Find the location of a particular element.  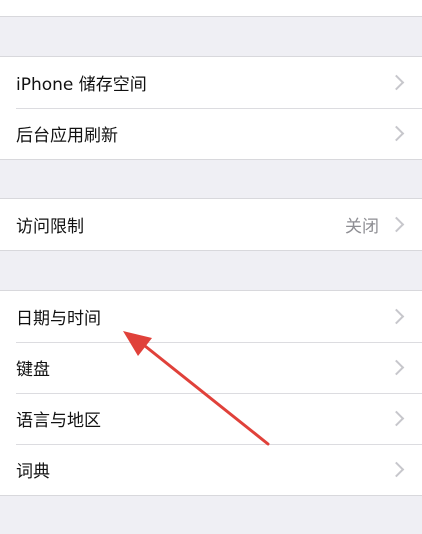

settings-row-date-time: 日期与时间 is located at coordinates (211, 316).